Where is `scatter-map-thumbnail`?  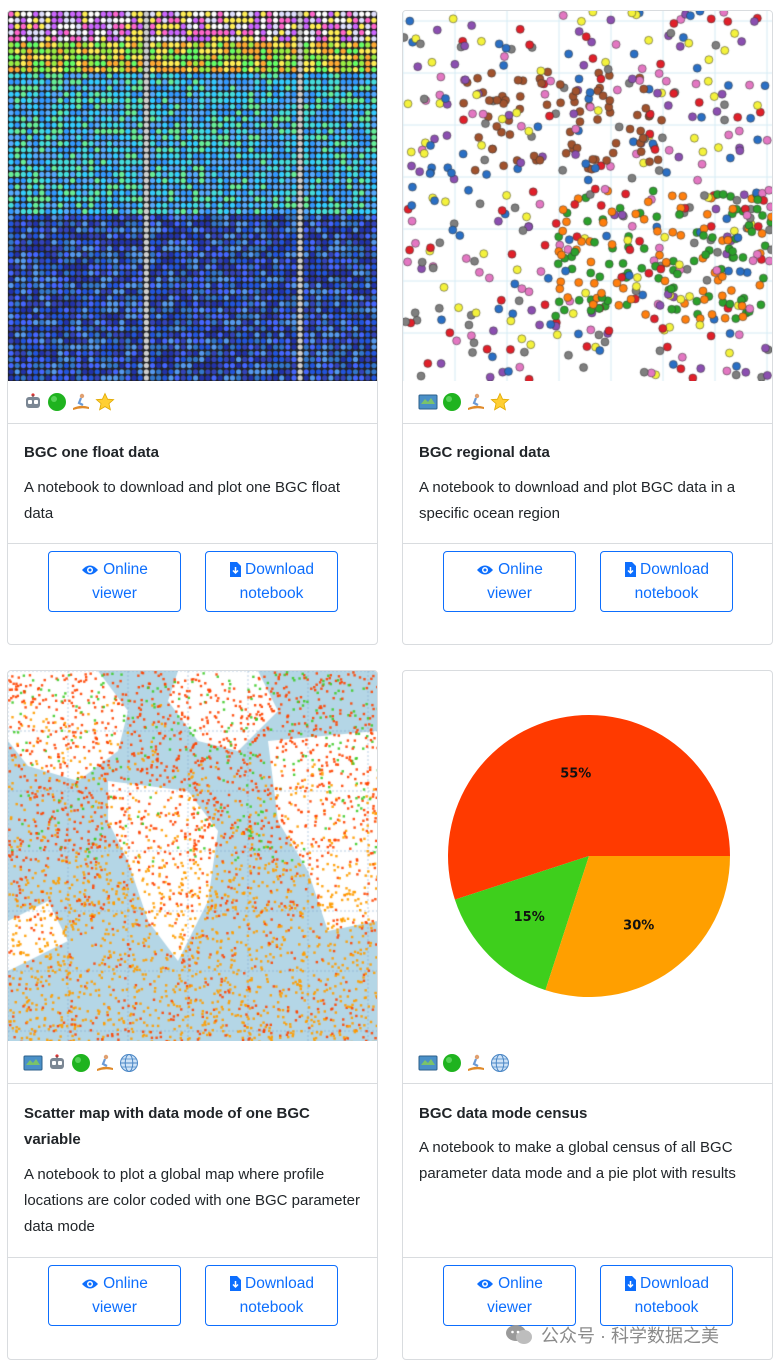 scatter-map-thumbnail is located at coordinates (192, 856).